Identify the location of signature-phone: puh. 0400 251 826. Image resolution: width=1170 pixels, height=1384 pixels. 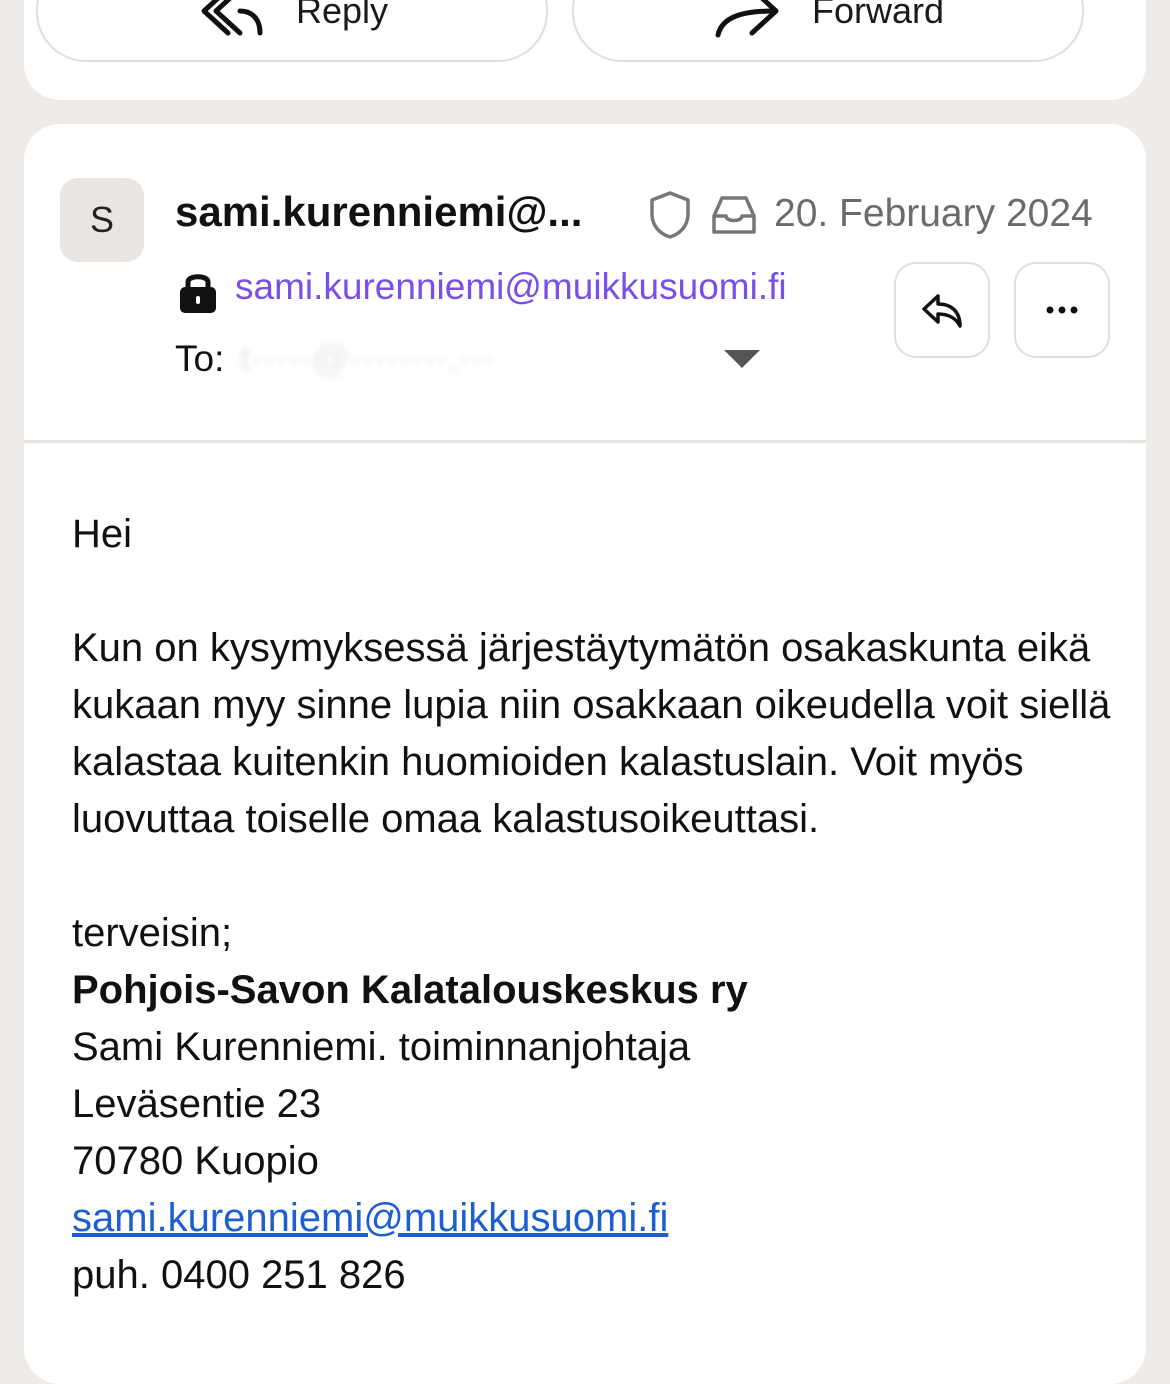
(239, 1275).